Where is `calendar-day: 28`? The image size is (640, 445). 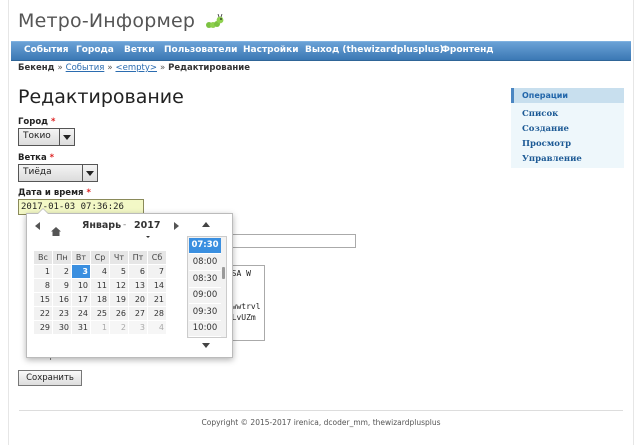
calendar-day: 28 is located at coordinates (157, 313).